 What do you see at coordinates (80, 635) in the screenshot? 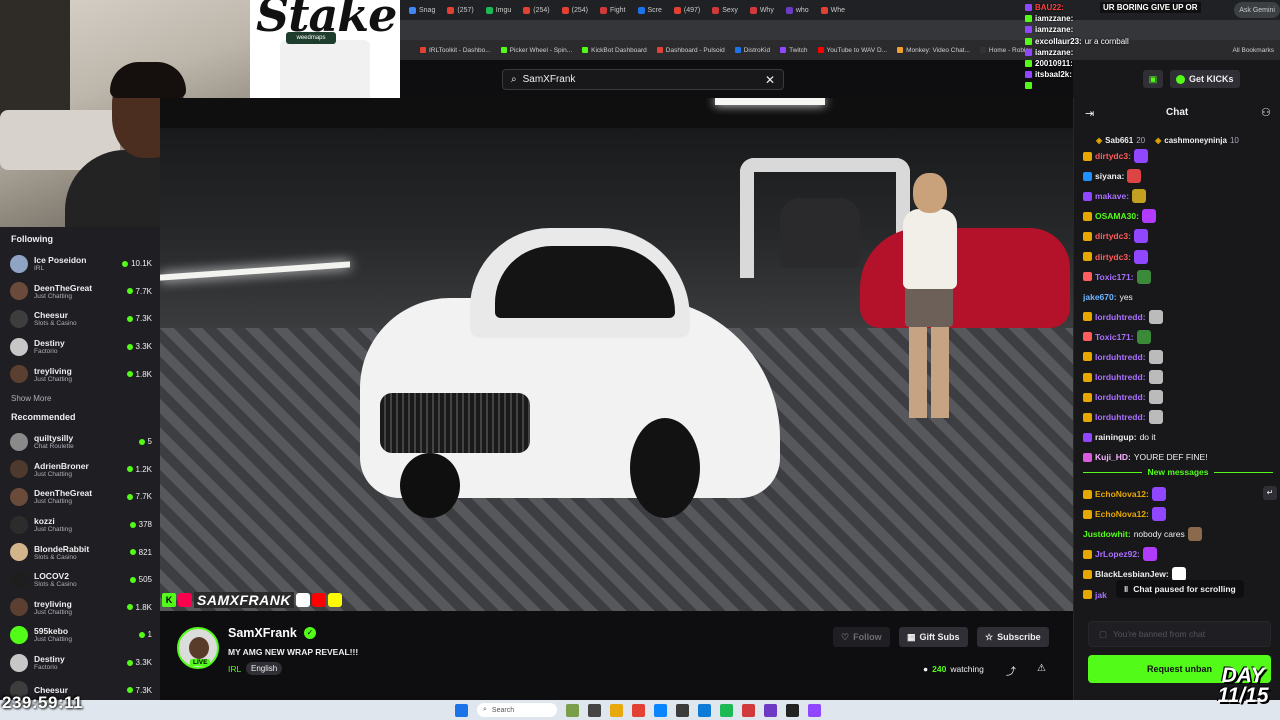
I see `sidebar-channel: 595kebo Just Chatting 1` at bounding box center [80, 635].